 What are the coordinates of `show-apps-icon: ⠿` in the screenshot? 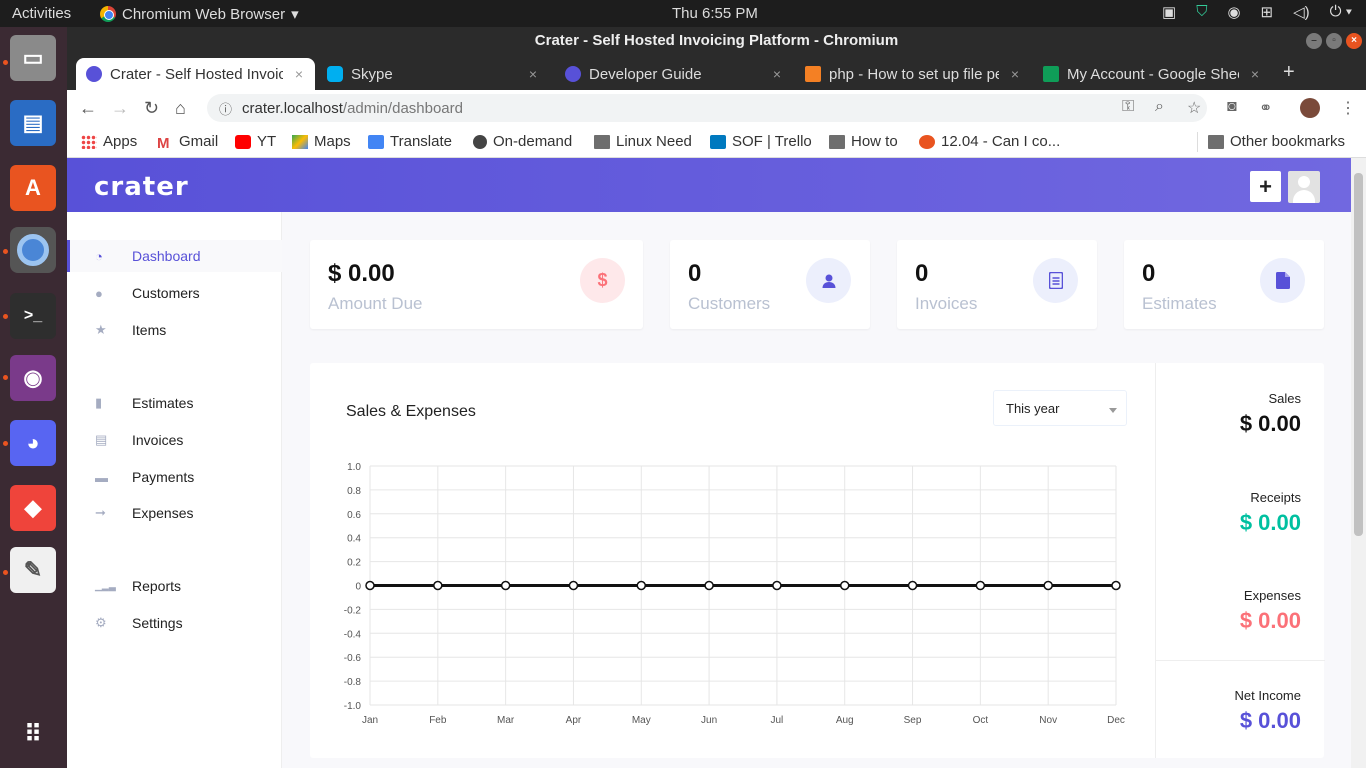 It's located at (33, 734).